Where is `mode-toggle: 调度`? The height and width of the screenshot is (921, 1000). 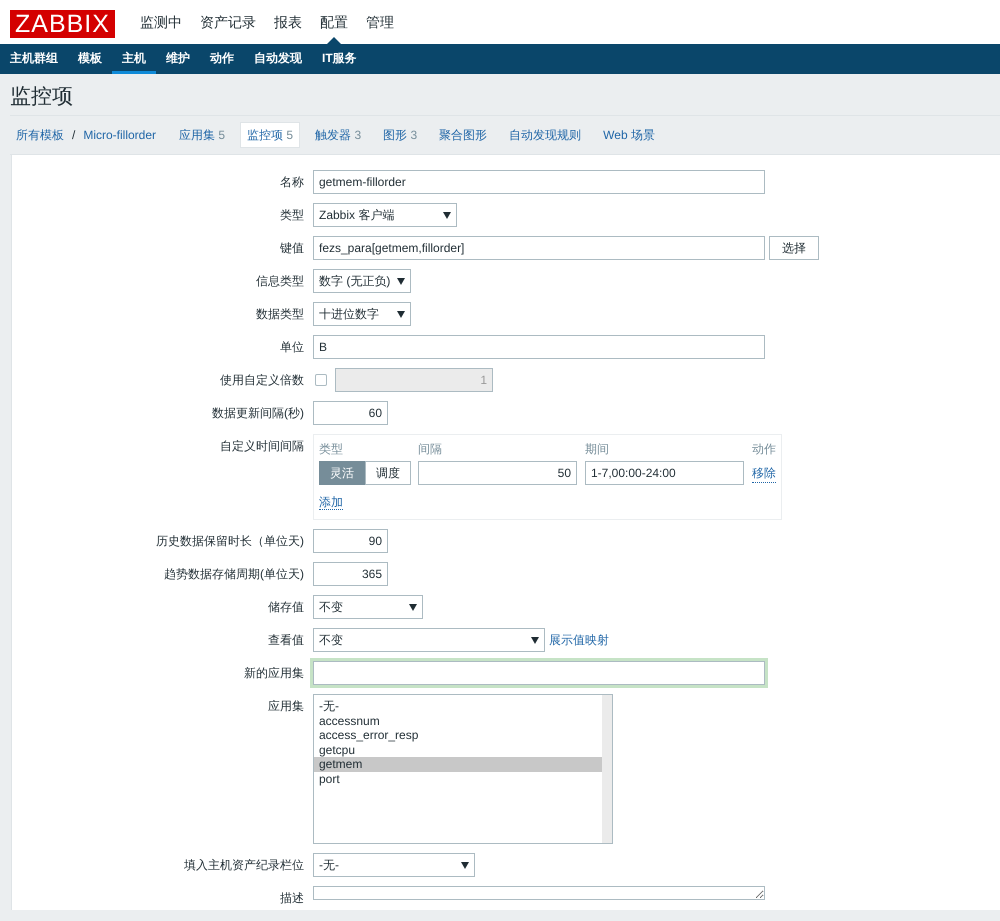
mode-toggle: 调度 is located at coordinates (388, 473).